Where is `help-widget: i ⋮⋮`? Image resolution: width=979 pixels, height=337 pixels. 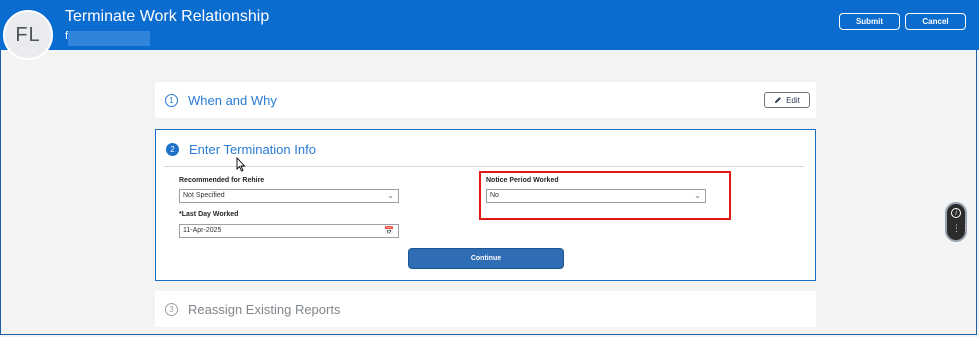
help-widget: i ⋮⋮ is located at coordinates (957, 222).